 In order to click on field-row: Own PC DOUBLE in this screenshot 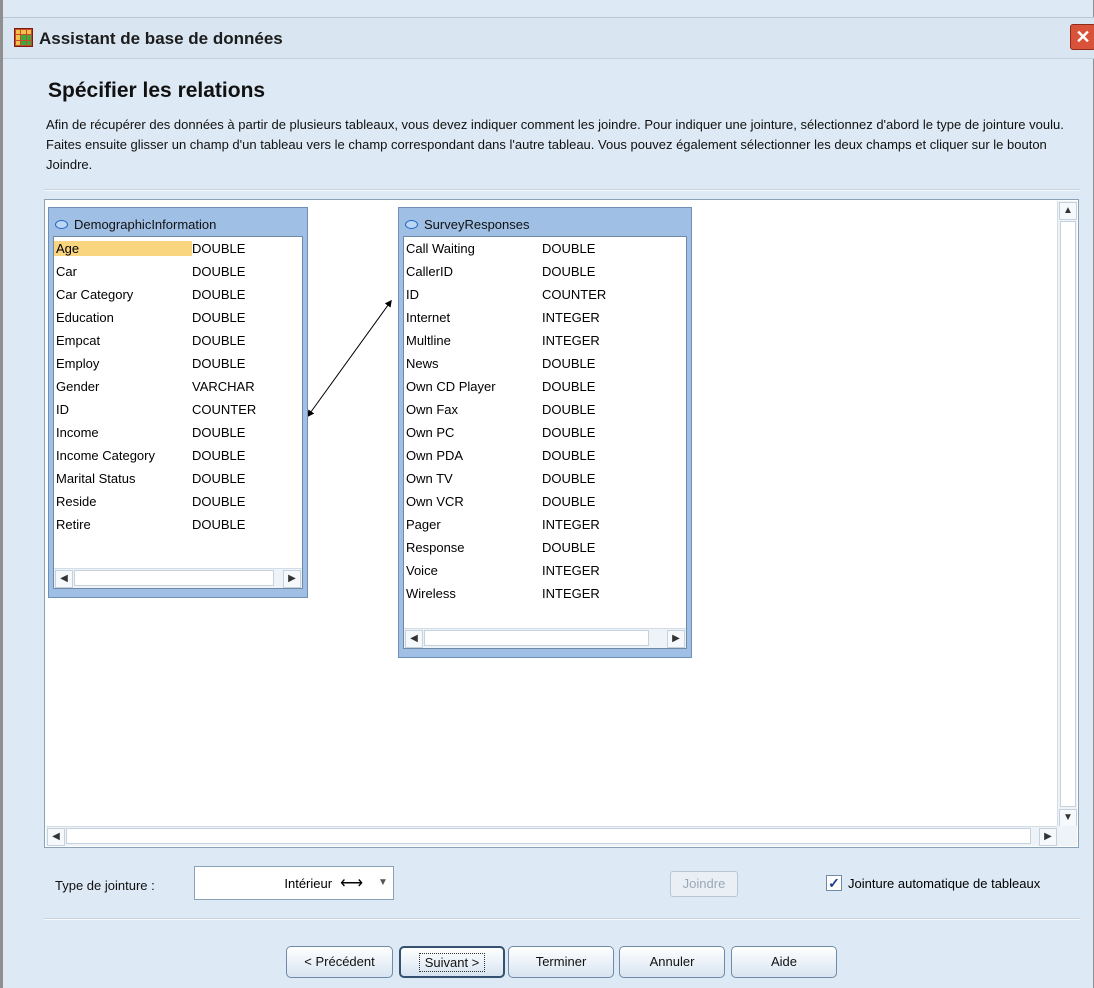, I will do `click(545, 432)`.